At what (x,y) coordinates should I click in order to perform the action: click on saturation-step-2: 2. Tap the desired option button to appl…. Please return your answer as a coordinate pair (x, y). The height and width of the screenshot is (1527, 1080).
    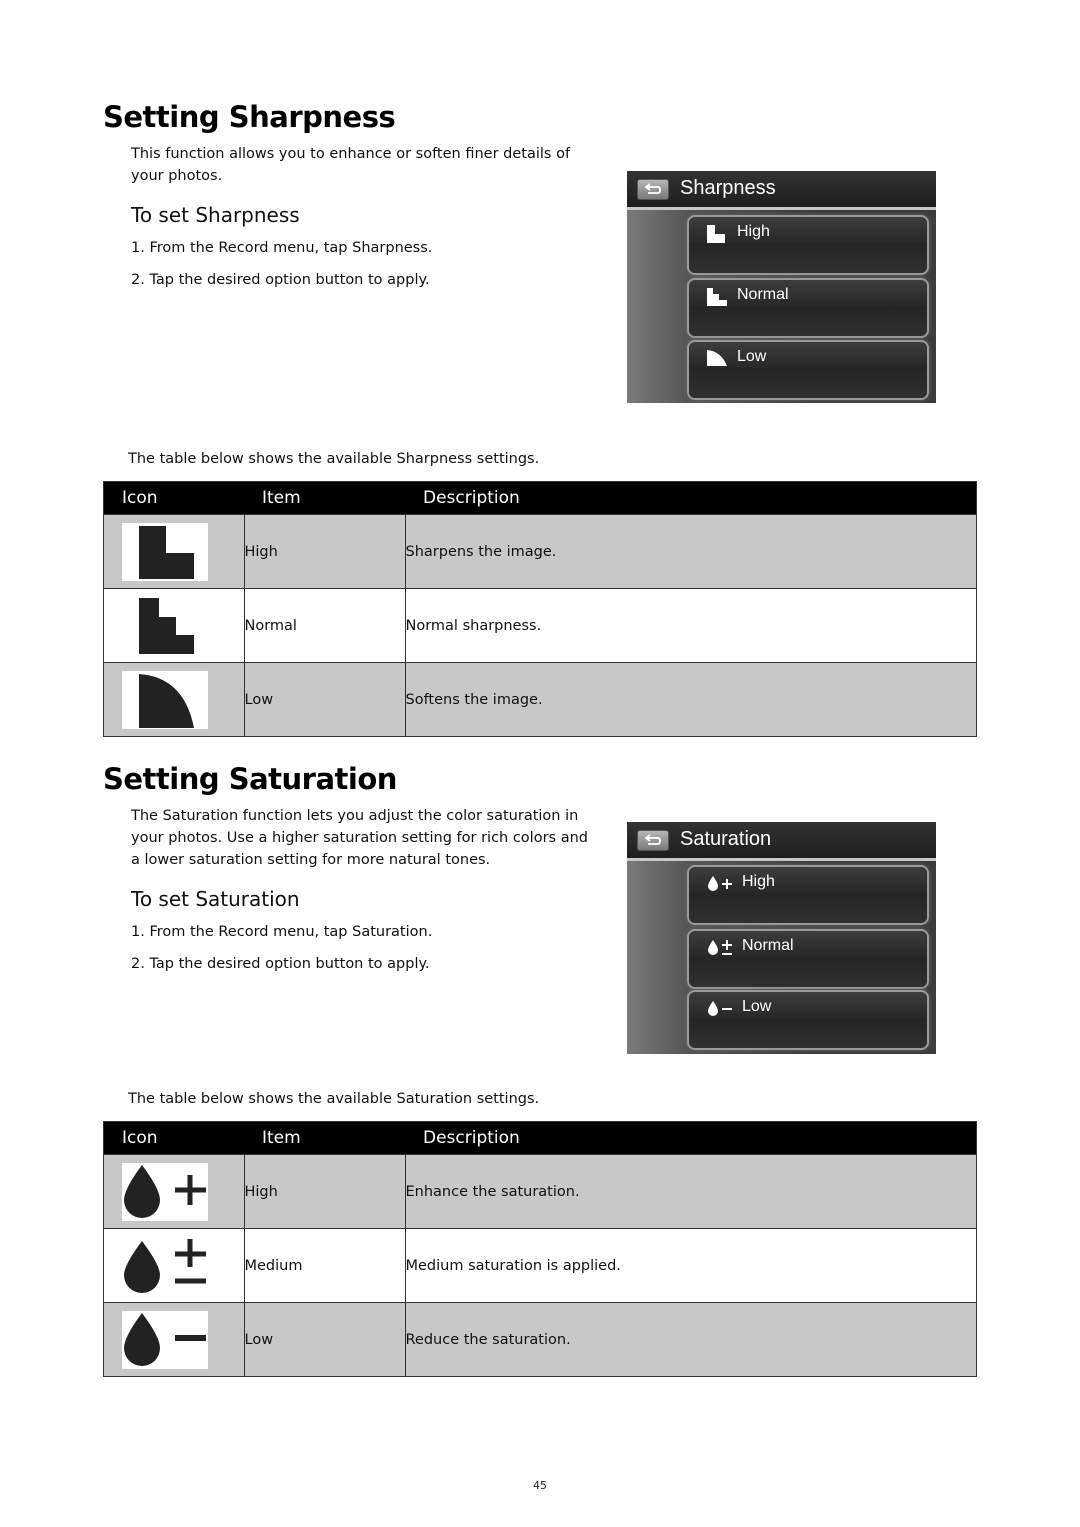
    Looking at the image, I should click on (280, 964).